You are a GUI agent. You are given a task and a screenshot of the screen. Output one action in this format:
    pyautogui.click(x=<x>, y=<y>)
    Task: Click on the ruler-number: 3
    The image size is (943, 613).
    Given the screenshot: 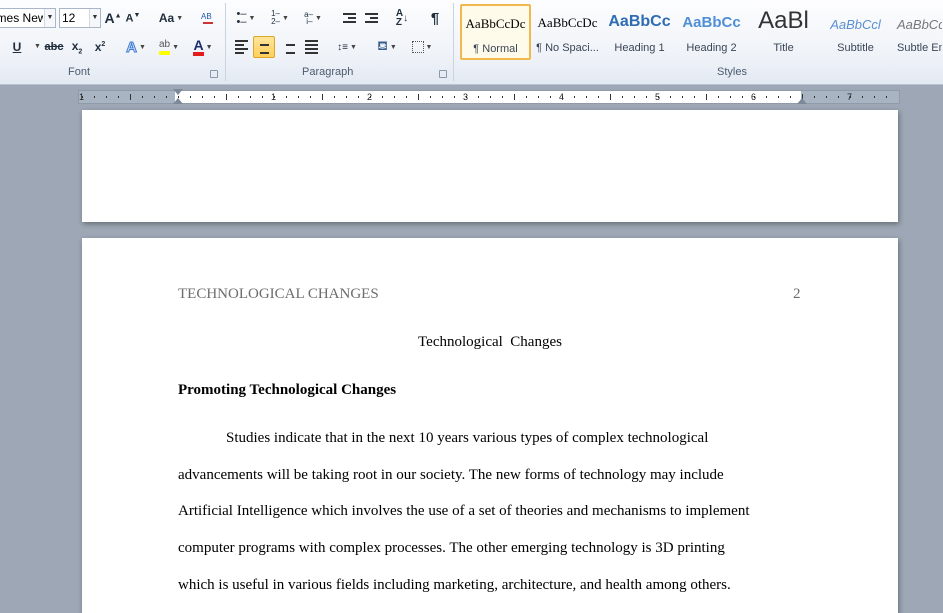 What is the action you would take?
    pyautogui.click(x=466, y=97)
    